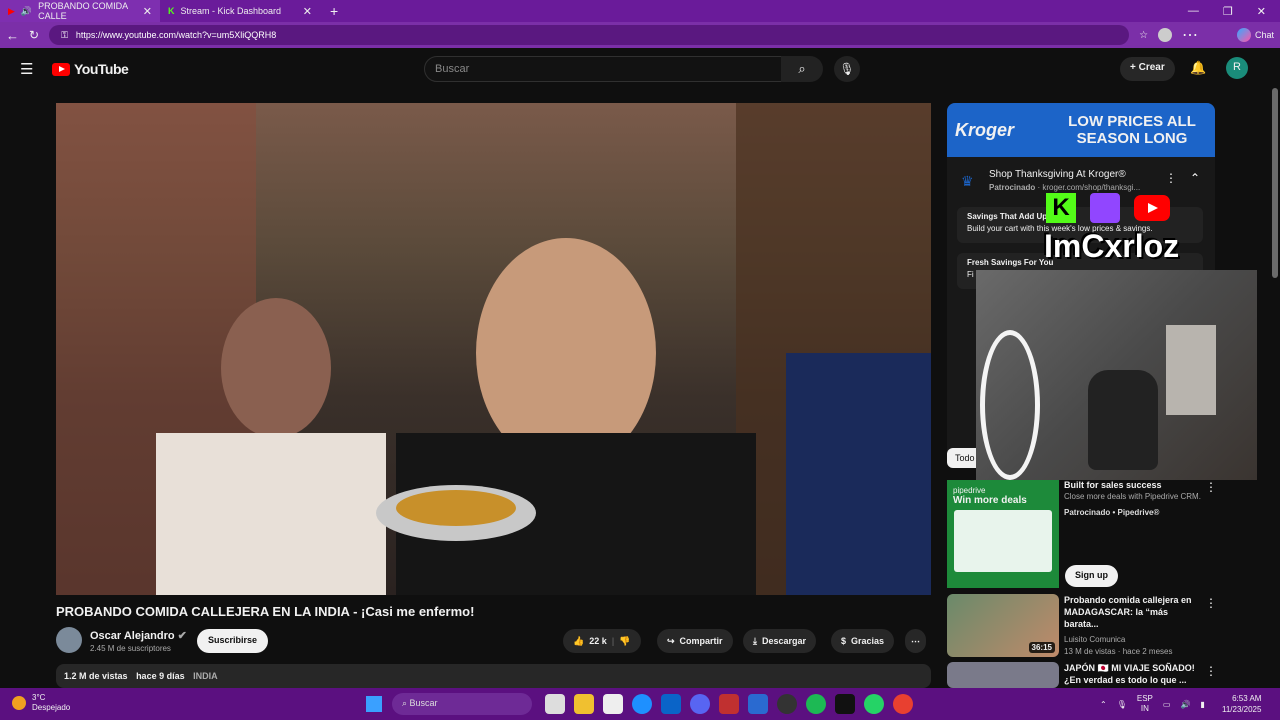  What do you see at coordinates (603, 69) in the screenshot?
I see `search-input: Buscar` at bounding box center [603, 69].